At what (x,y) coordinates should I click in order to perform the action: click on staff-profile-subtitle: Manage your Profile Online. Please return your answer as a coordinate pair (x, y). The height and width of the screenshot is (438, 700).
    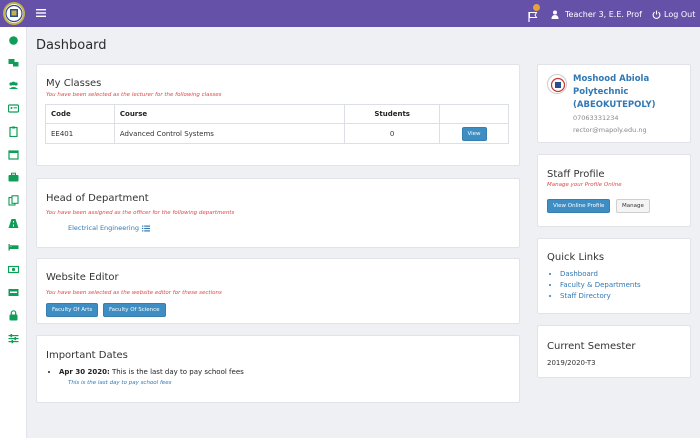
    Looking at the image, I should click on (584, 185).